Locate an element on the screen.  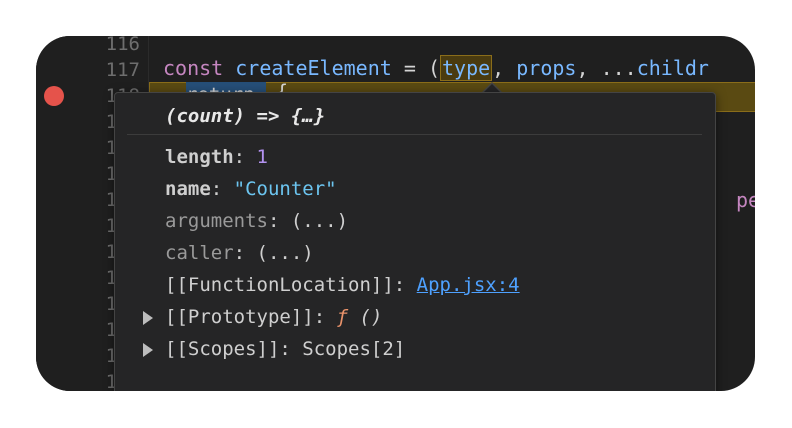
property-key: [[FunctionLocation]] is located at coordinates (279, 285).